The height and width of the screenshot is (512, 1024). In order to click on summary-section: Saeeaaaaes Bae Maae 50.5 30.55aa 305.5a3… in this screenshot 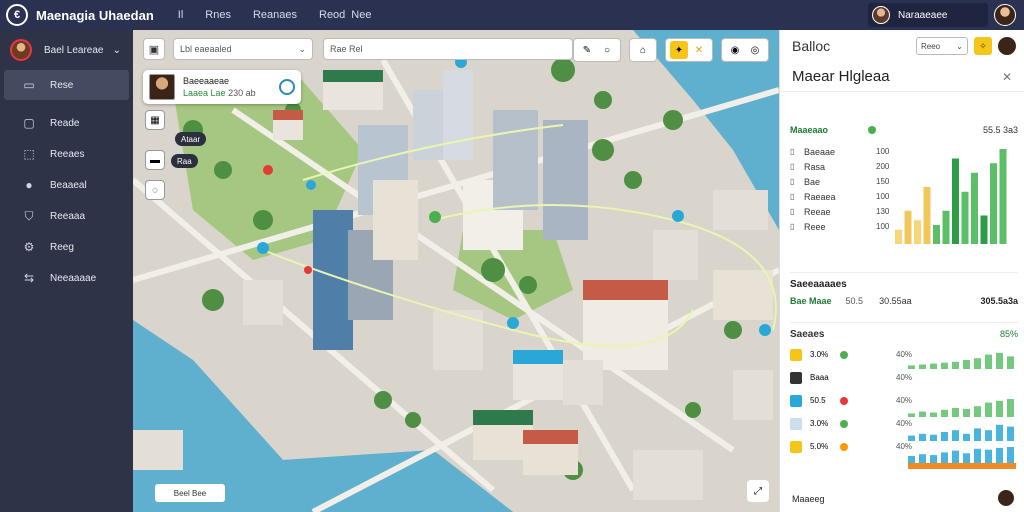, I will do `click(904, 297)`.